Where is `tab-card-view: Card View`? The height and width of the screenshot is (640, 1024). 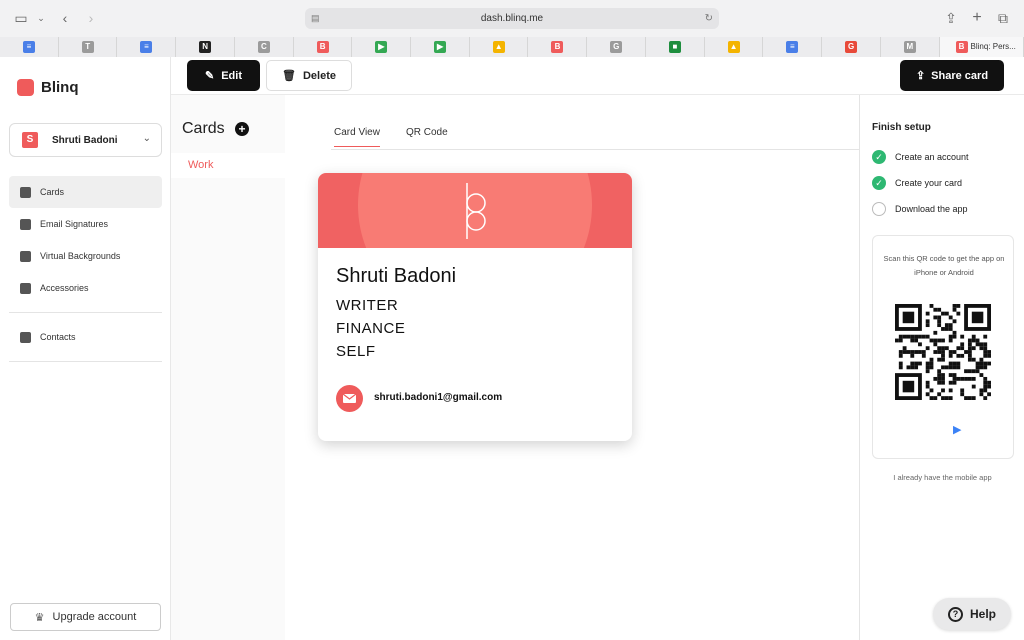 tab-card-view: Card View is located at coordinates (357, 137).